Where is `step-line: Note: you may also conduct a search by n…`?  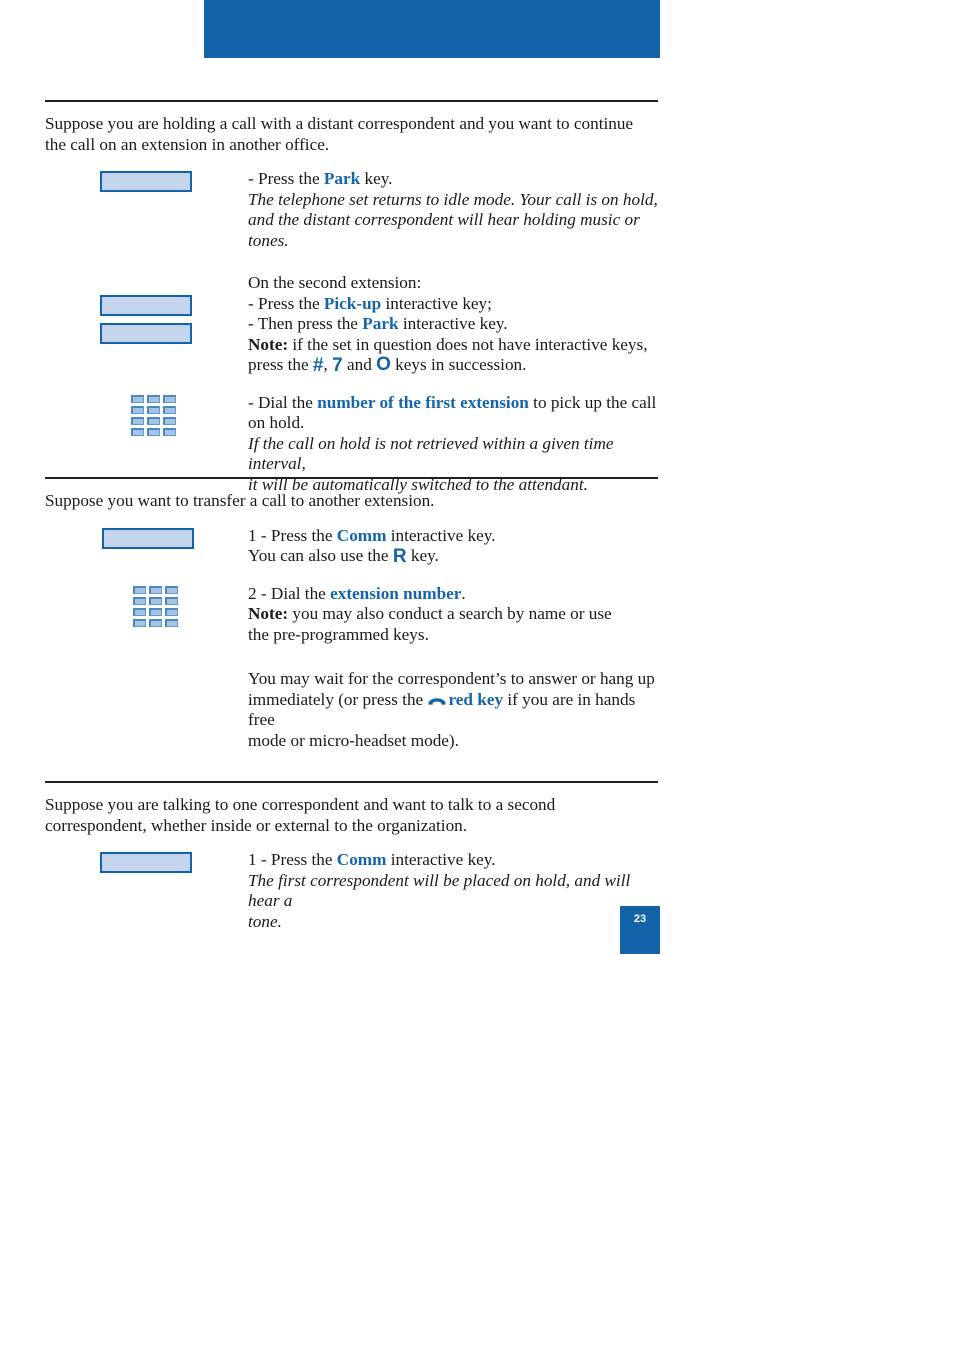
step-line: Note: you may also conduct a search by n… is located at coordinates (453, 614).